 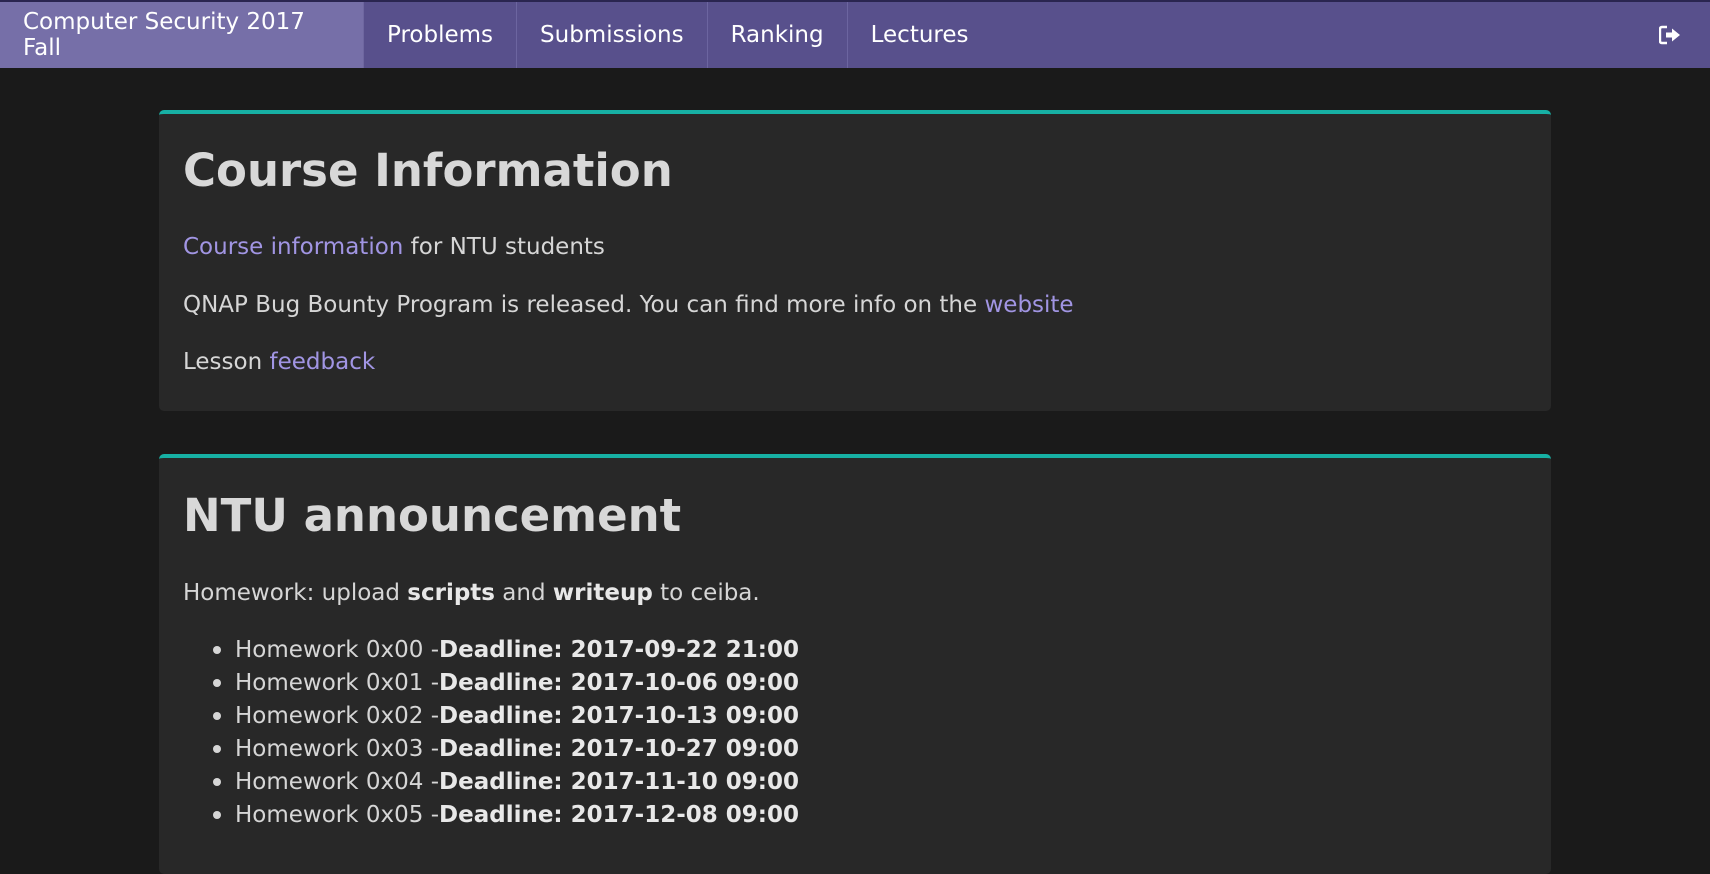 What do you see at coordinates (337, 682) in the screenshot?
I see `homework-name: Homework 0x01 -` at bounding box center [337, 682].